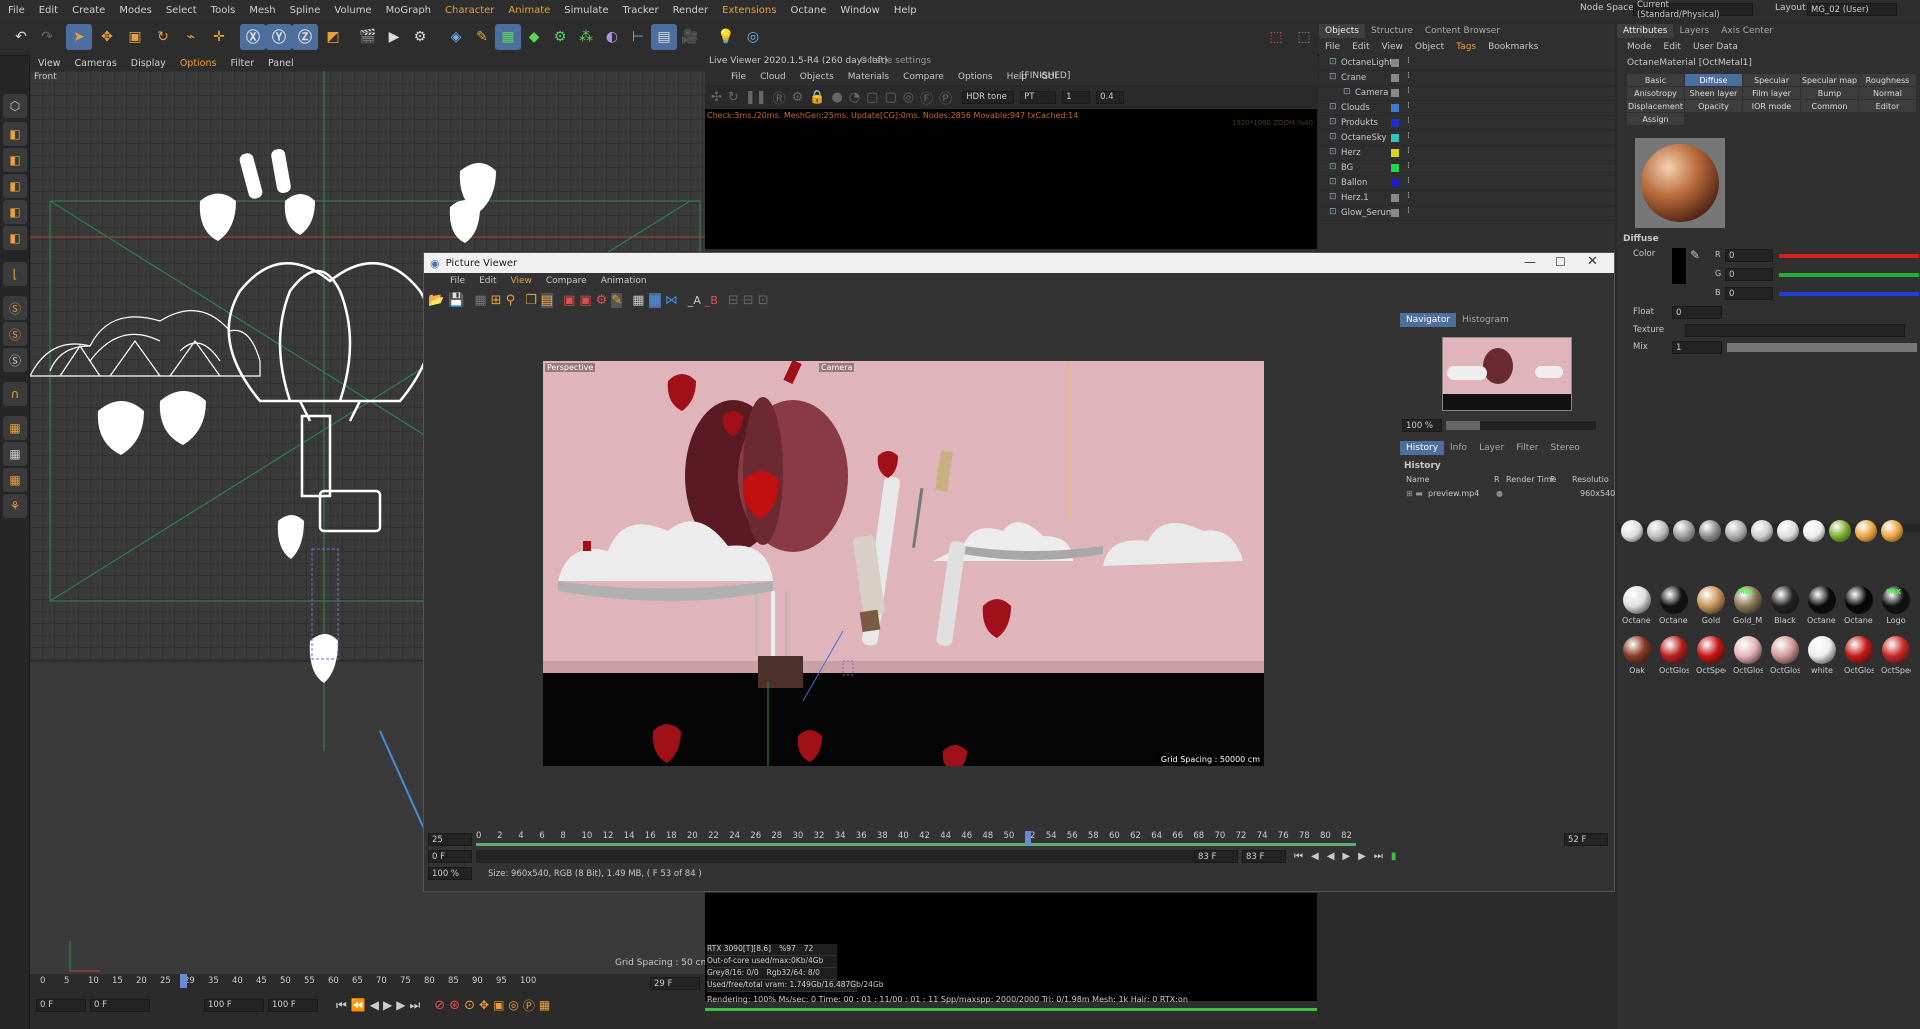 The width and height of the screenshot is (1920, 1029). Describe the element at coordinates (1697, 312) in the screenshot. I see `float-field: 0` at that location.